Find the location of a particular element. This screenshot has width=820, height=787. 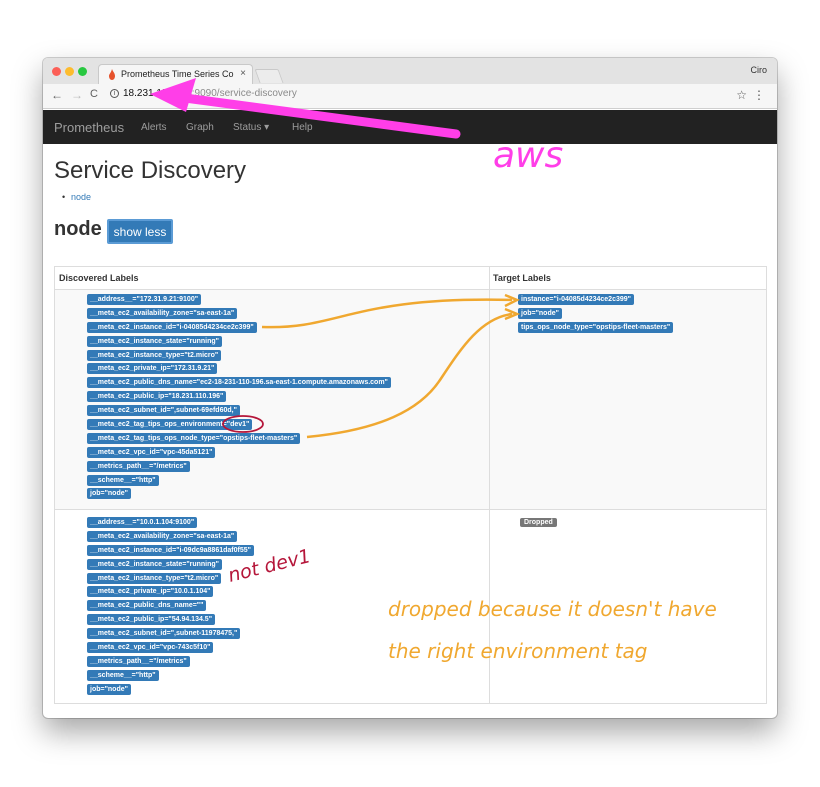

discovered-label: __address__="10.0.1.104:9100" is located at coordinates (142, 522).